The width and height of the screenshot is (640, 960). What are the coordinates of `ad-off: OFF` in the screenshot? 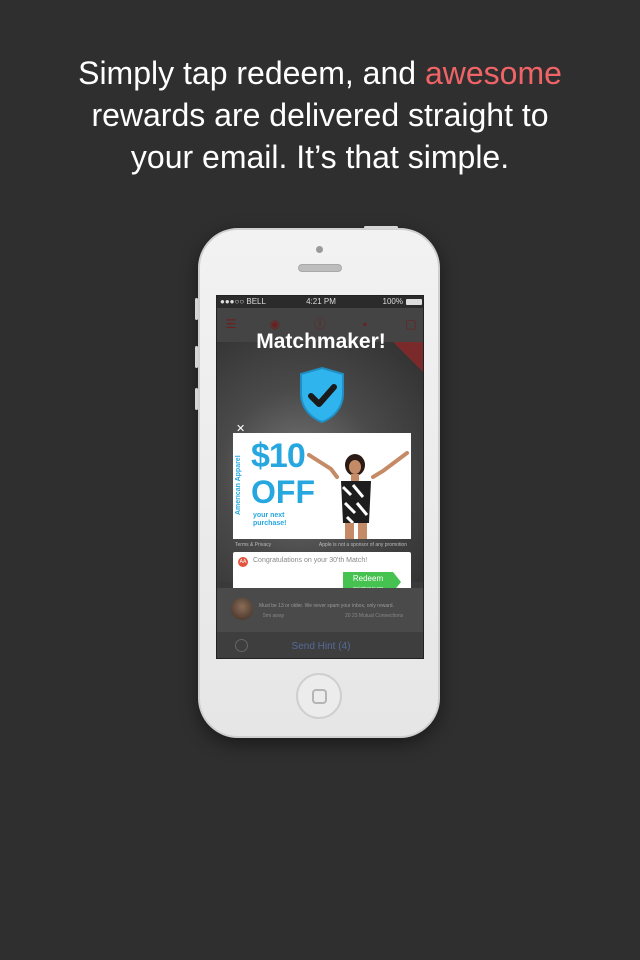 It's located at (283, 492).